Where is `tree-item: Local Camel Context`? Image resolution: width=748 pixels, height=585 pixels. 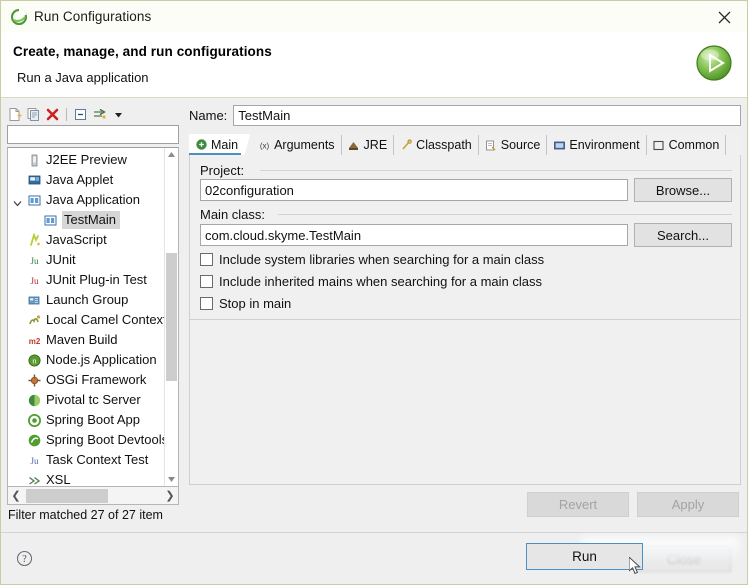 tree-item: Local Camel Context is located at coordinates (87, 320).